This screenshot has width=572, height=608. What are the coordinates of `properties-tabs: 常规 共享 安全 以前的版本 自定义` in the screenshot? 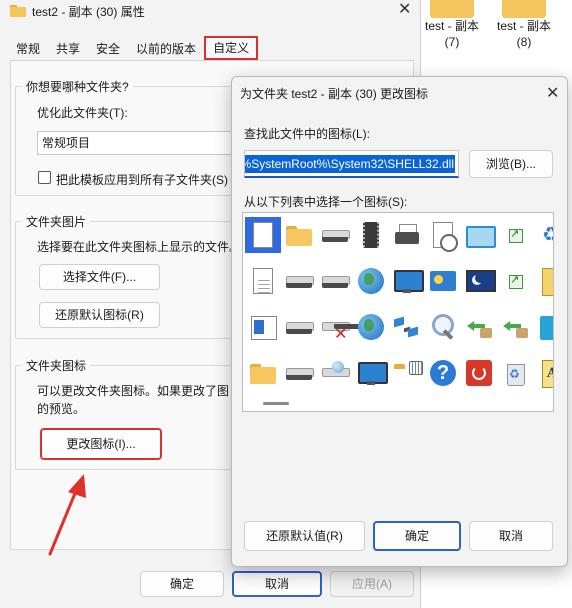 It's located at (133, 48).